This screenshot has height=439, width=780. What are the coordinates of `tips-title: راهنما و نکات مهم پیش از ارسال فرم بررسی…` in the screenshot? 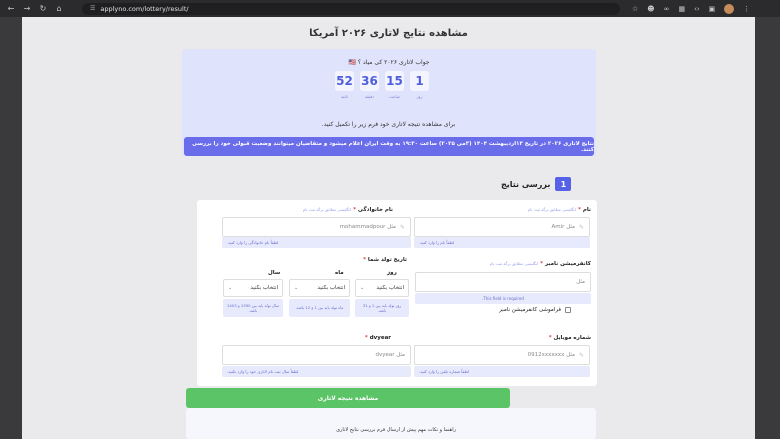 It's located at (396, 430).